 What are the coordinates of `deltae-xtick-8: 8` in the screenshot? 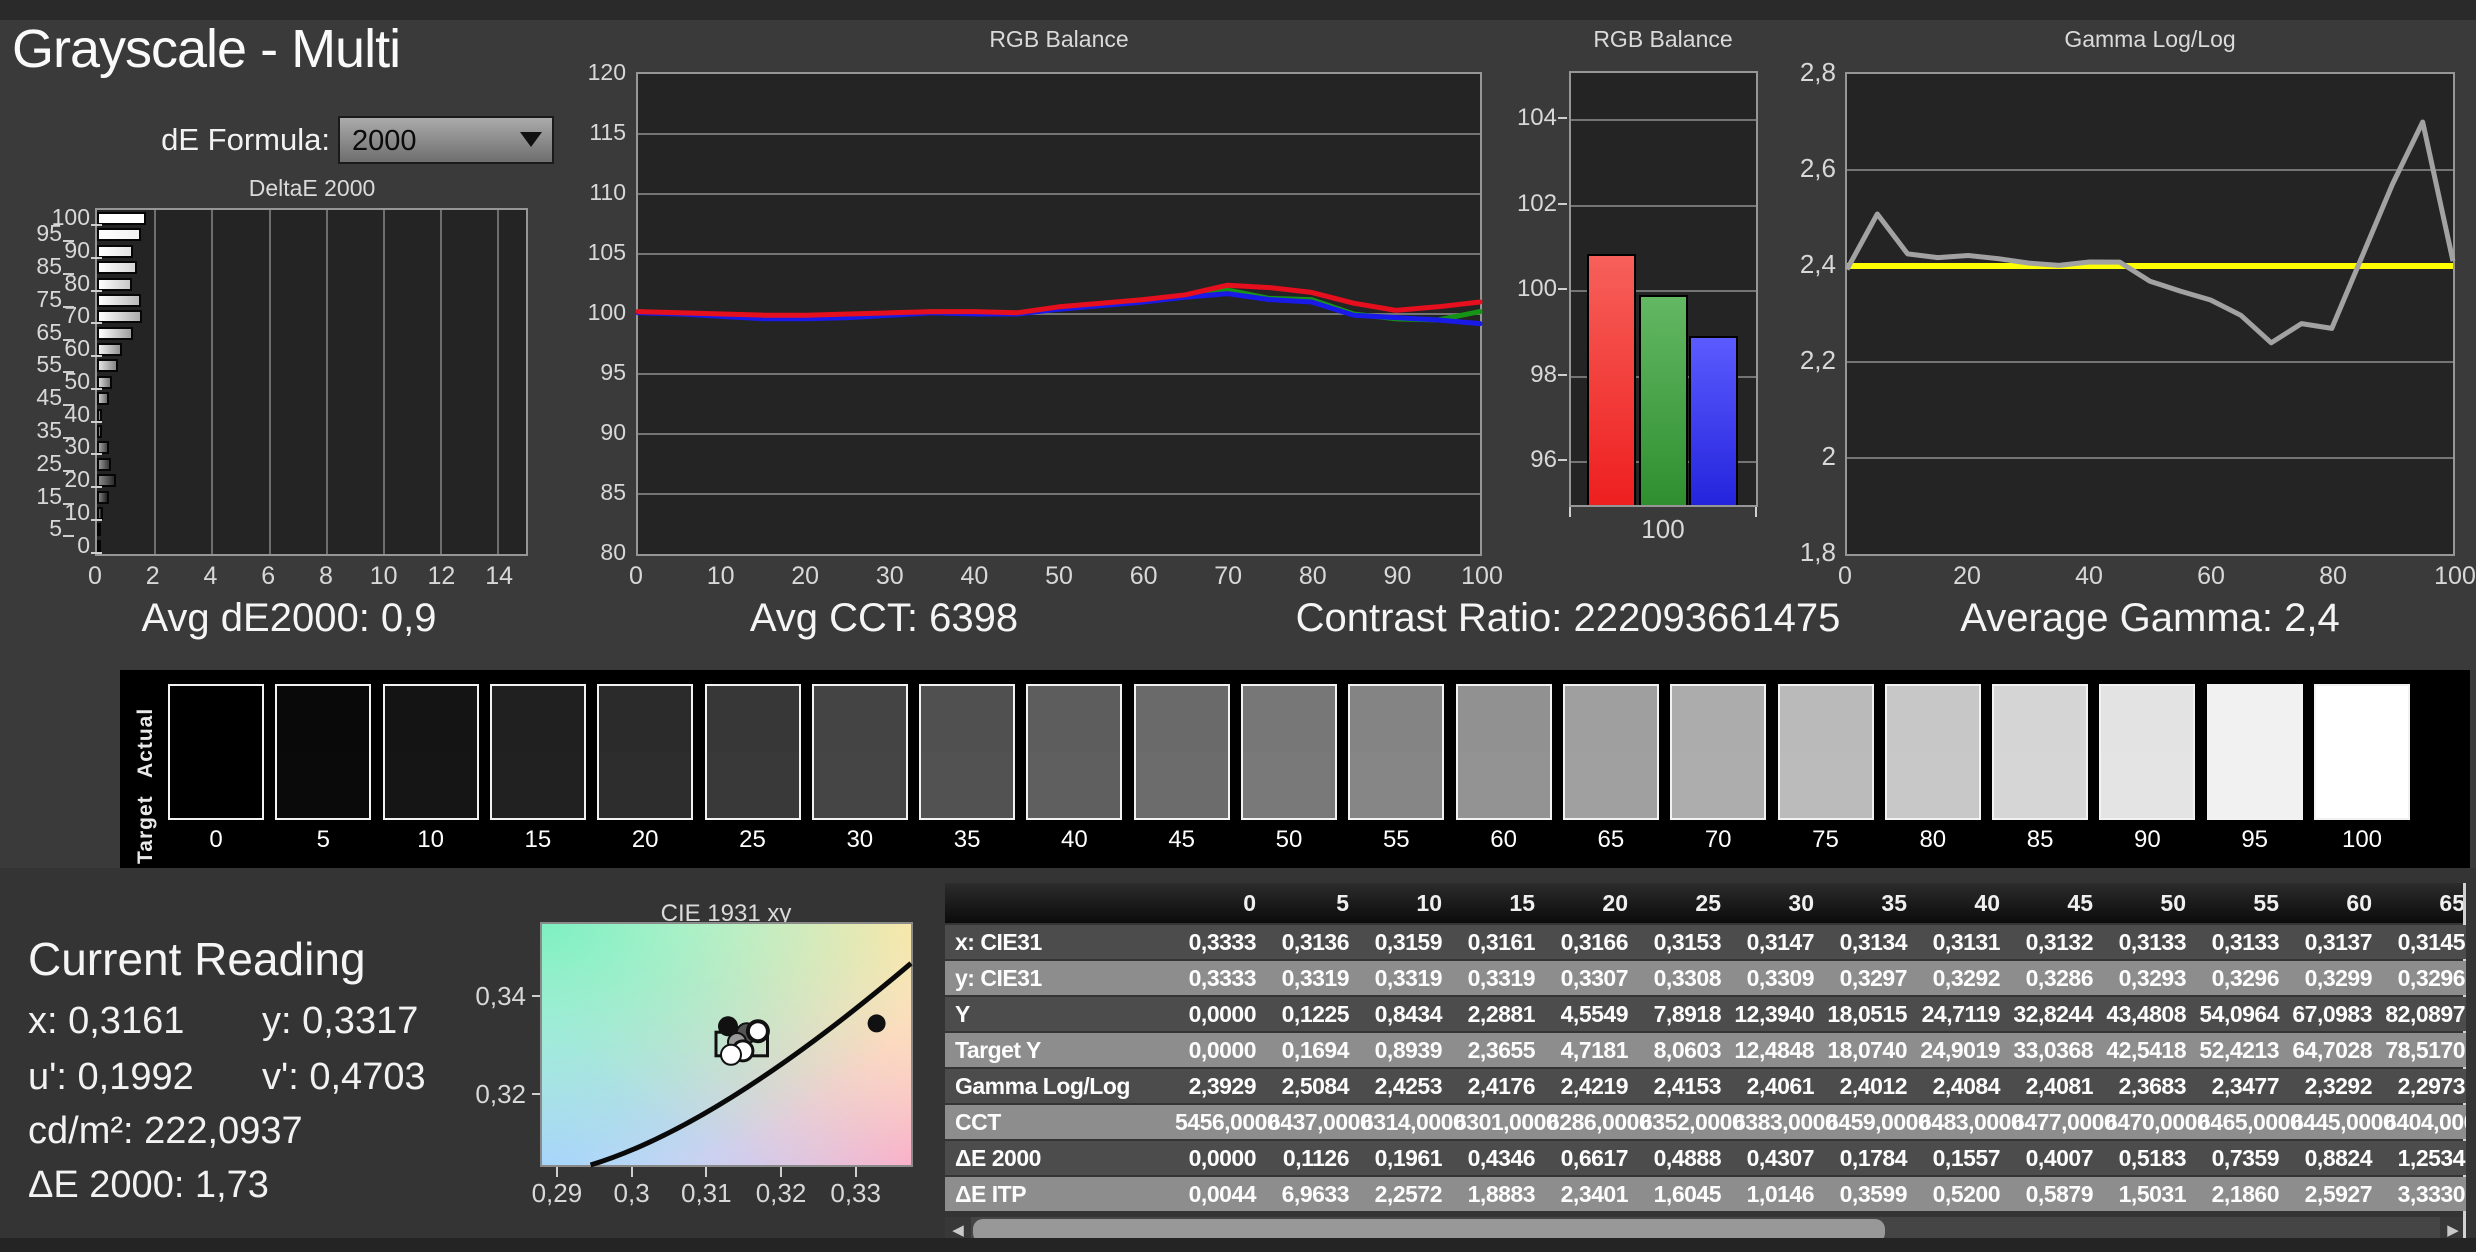 It's located at (325, 576).